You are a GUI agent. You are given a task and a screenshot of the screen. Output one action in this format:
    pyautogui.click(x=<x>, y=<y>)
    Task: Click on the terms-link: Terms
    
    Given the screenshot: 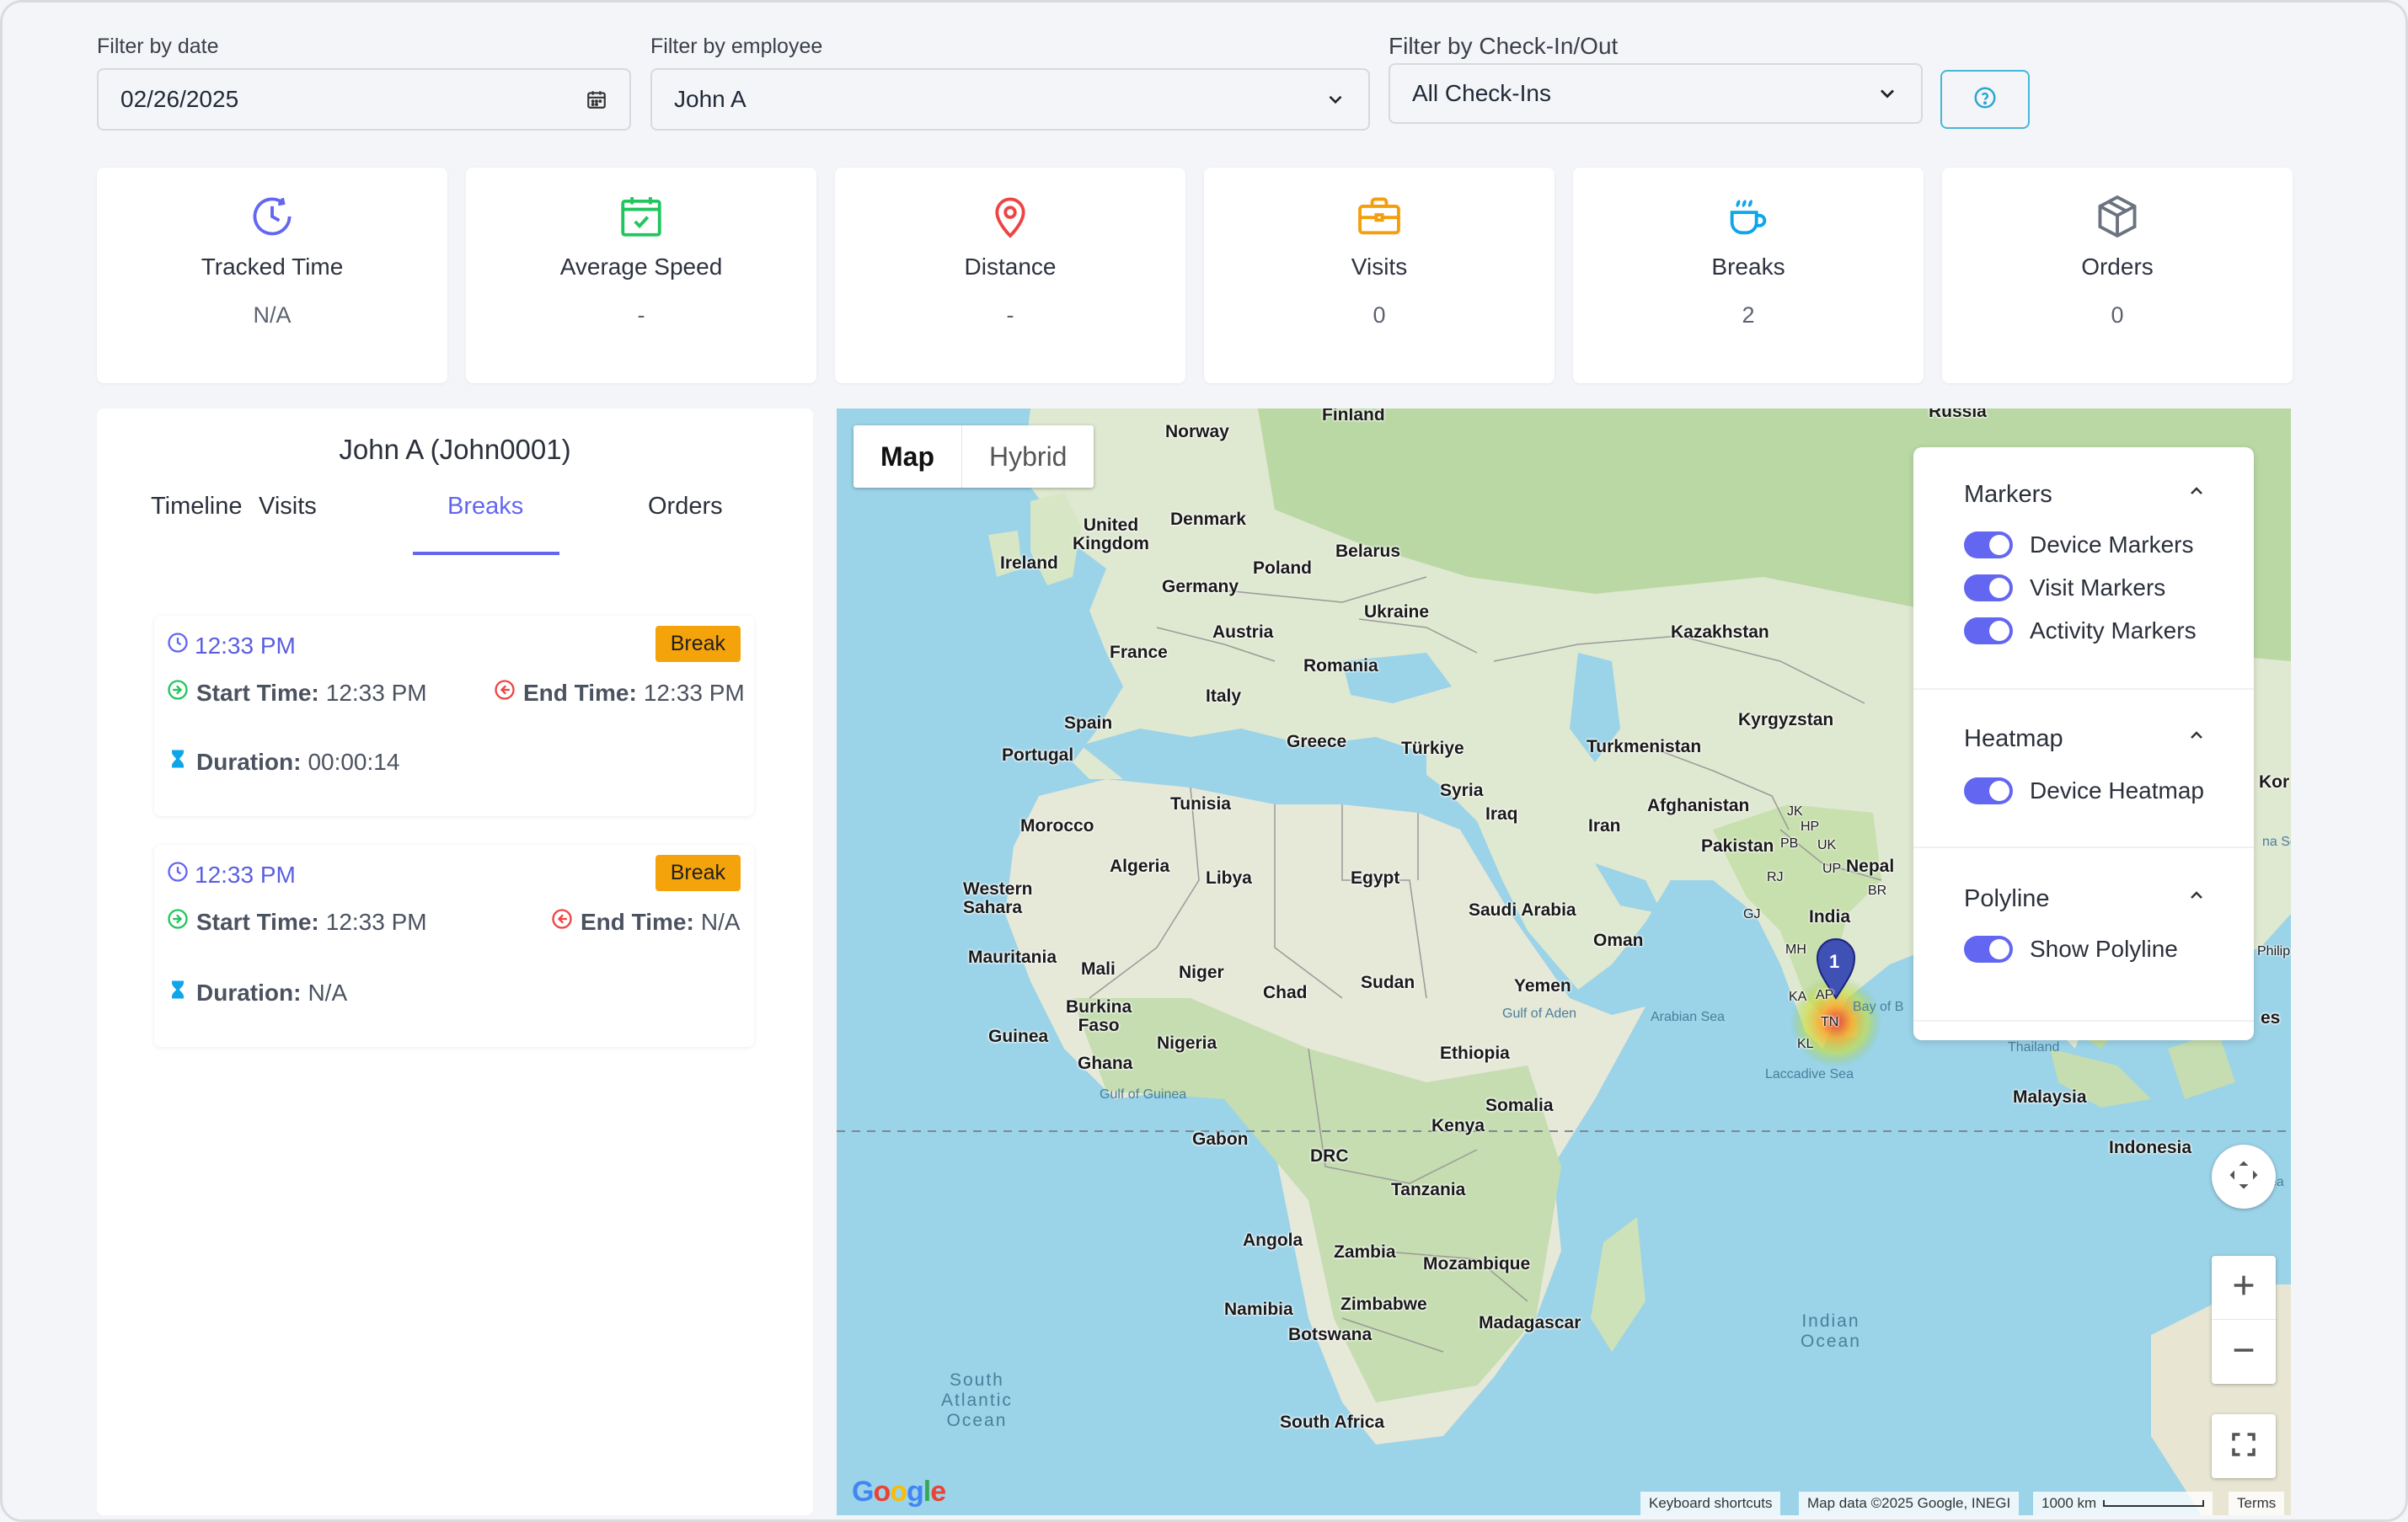 What is the action you would take?
    pyautogui.click(x=2257, y=1503)
    